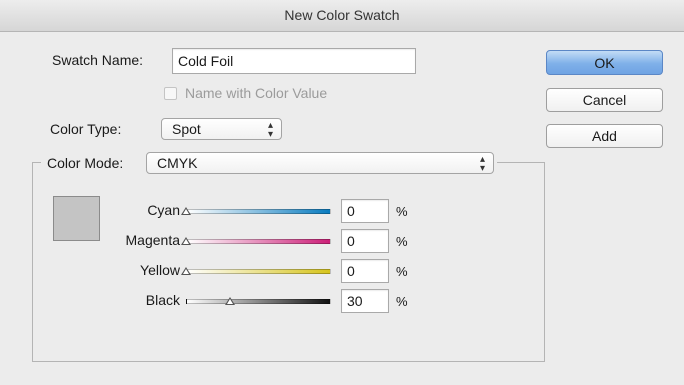 This screenshot has height=385, width=684. Describe the element at coordinates (365, 271) in the screenshot. I see `yellow-value-input` at that location.